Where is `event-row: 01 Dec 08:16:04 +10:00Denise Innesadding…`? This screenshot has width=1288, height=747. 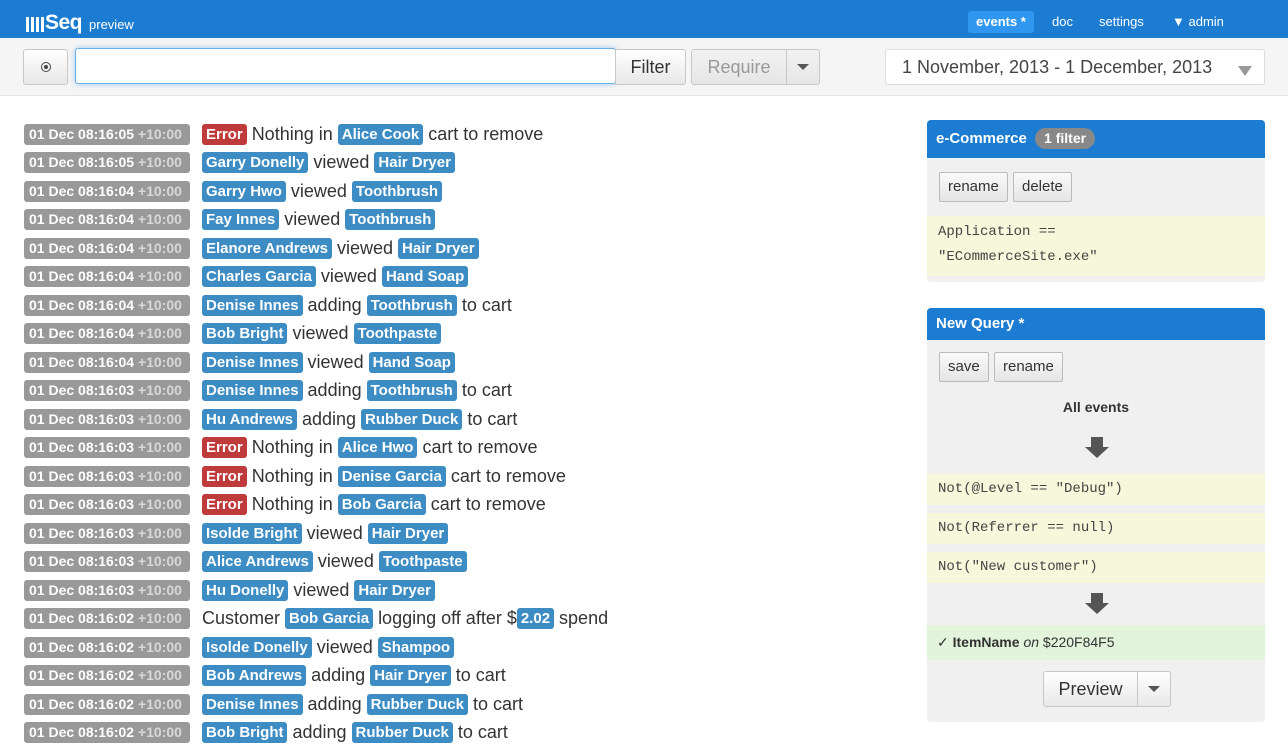
event-row: 01 Dec 08:16:04 +10:00Denise Innesadding… is located at coordinates (464, 305).